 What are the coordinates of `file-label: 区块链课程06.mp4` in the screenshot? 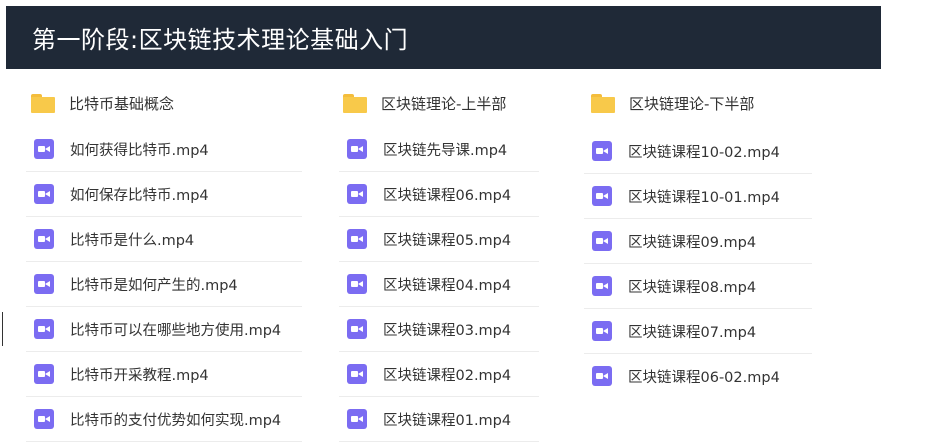 It's located at (447, 195).